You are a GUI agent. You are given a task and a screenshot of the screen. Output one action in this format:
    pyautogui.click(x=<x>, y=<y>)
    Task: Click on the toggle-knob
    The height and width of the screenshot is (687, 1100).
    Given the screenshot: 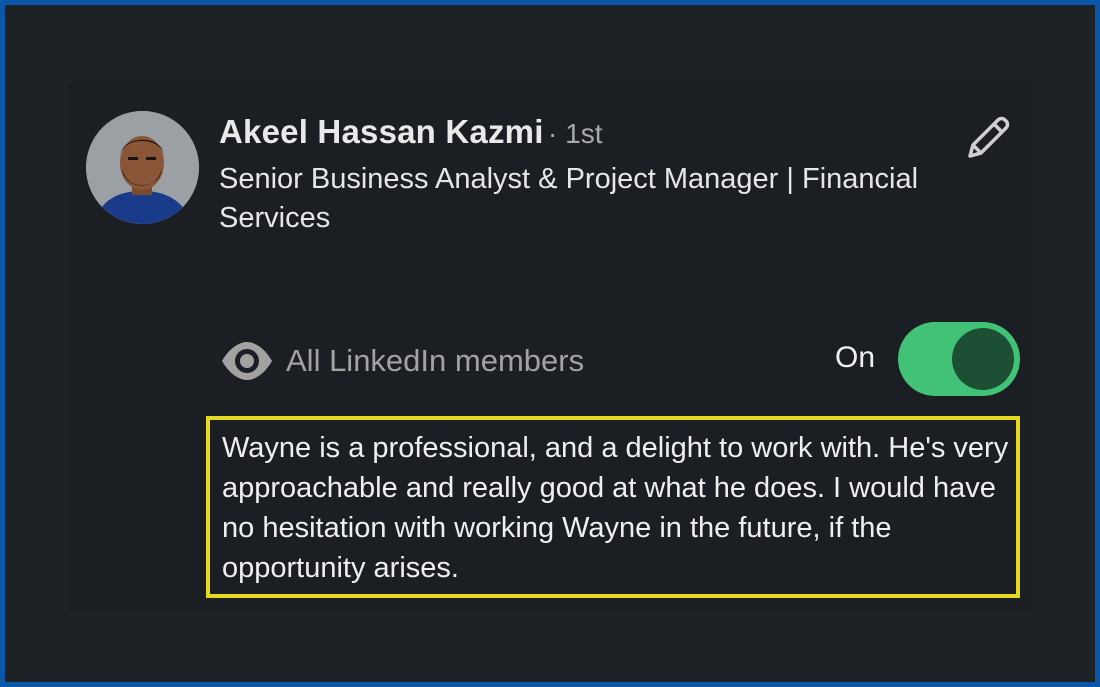 What is the action you would take?
    pyautogui.click(x=983, y=359)
    